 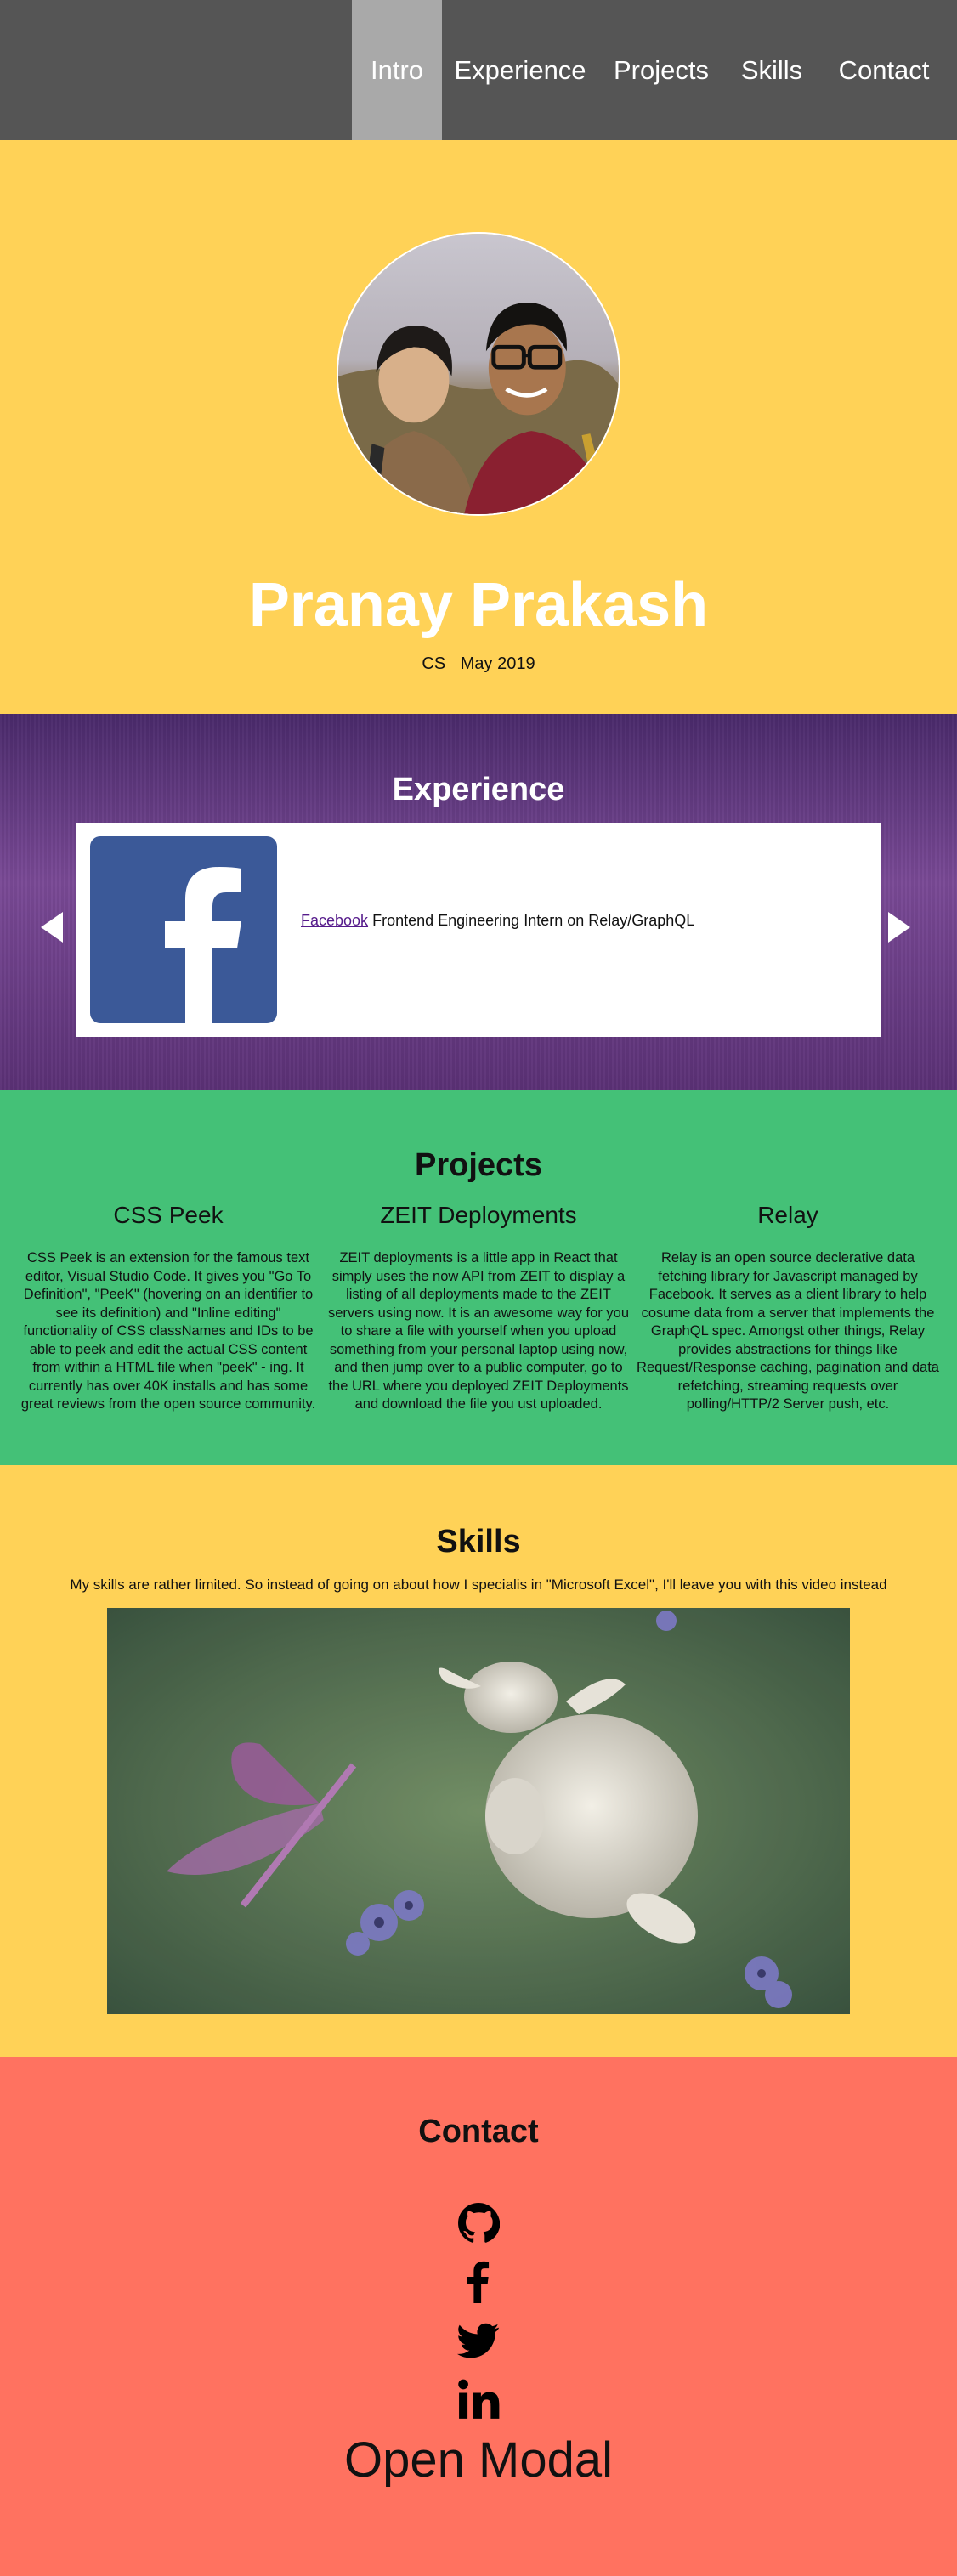 I want to click on carousel-next-arrow, so click(x=899, y=927).